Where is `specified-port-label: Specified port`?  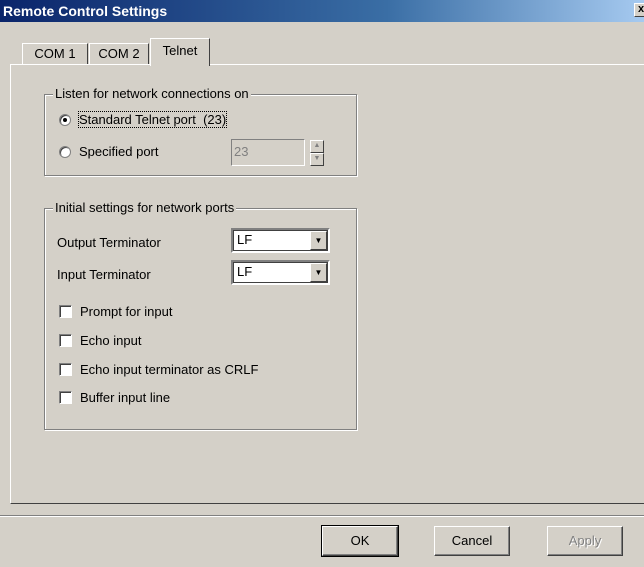
specified-port-label: Specified port is located at coordinates (119, 151).